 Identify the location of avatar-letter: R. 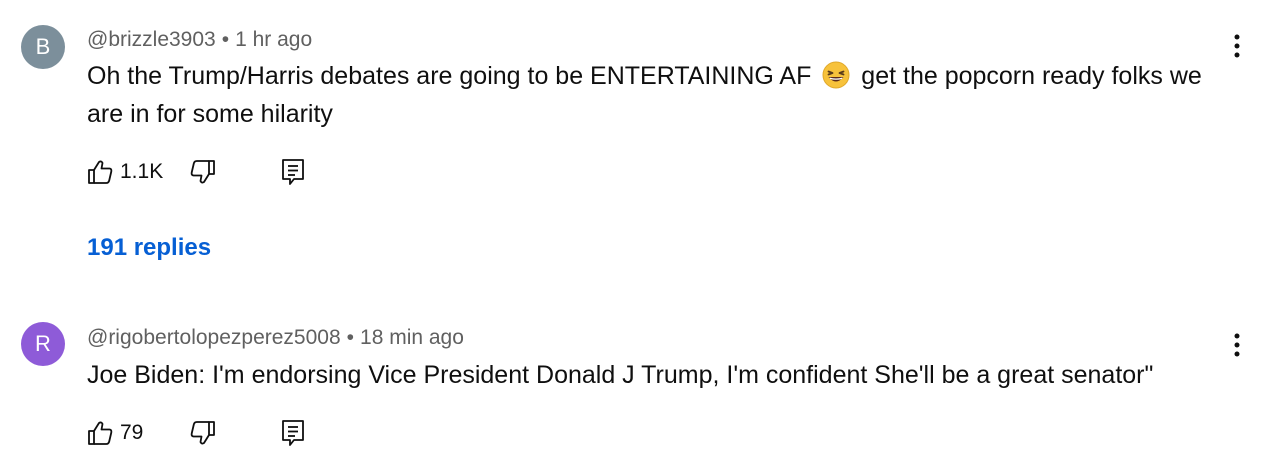
(43, 343).